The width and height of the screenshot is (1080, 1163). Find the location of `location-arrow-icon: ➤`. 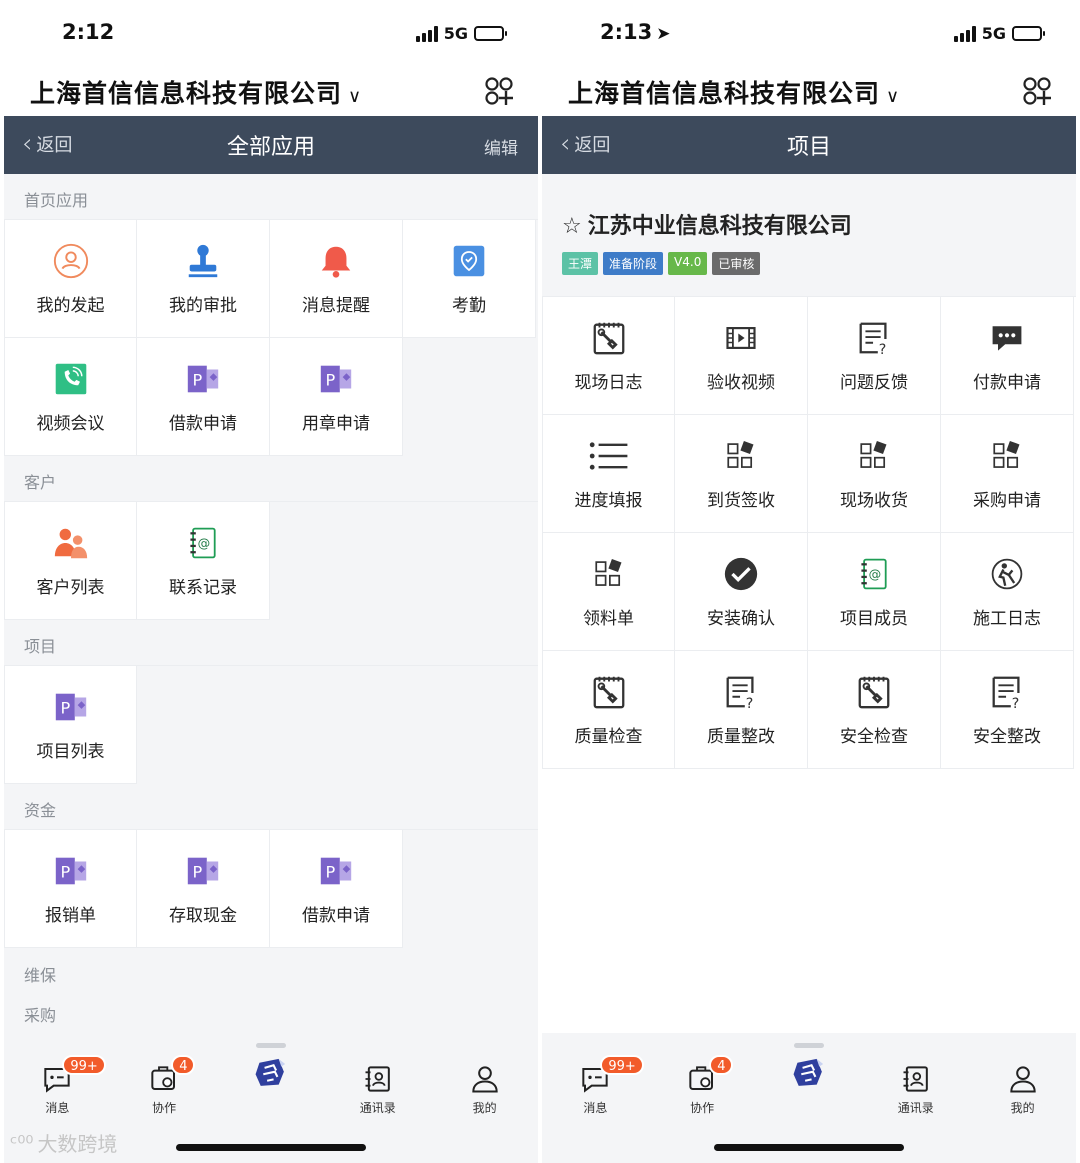

location-arrow-icon: ➤ is located at coordinates (663, 34).